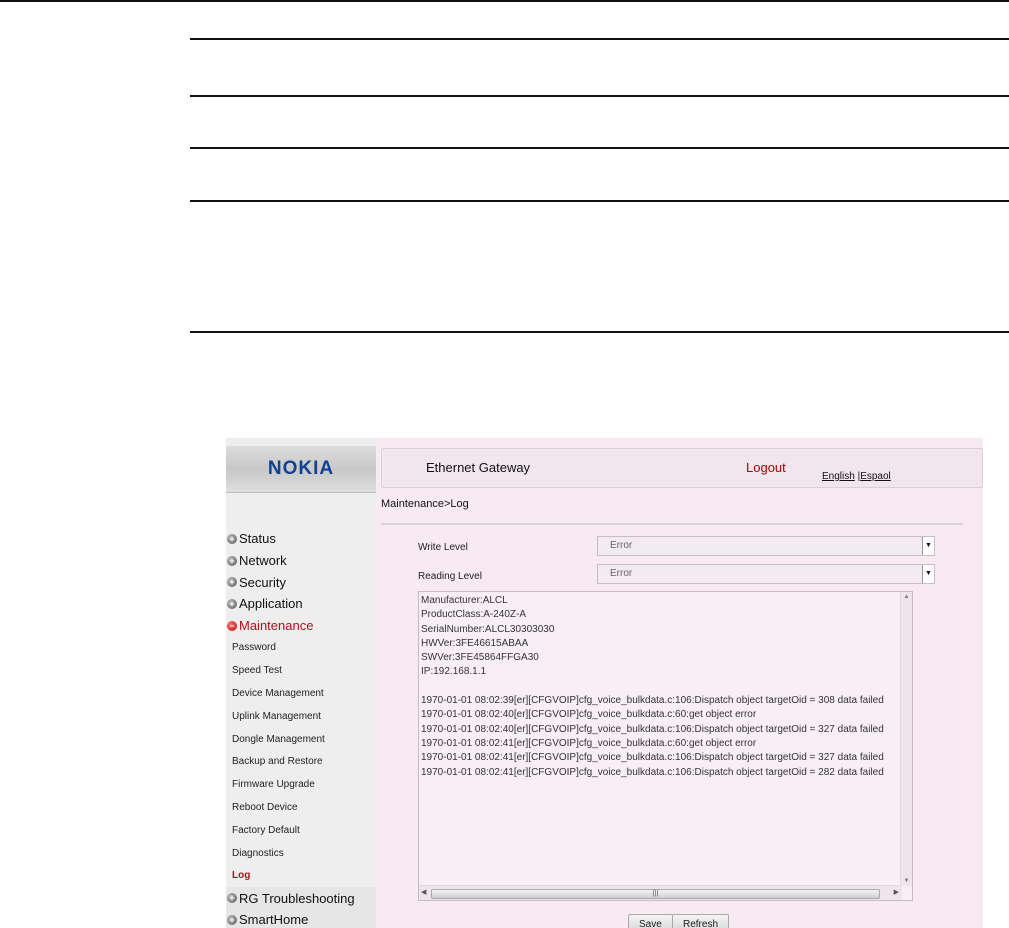 The image size is (1009, 928). I want to click on scroll-up-icon: ▲, so click(906, 597).